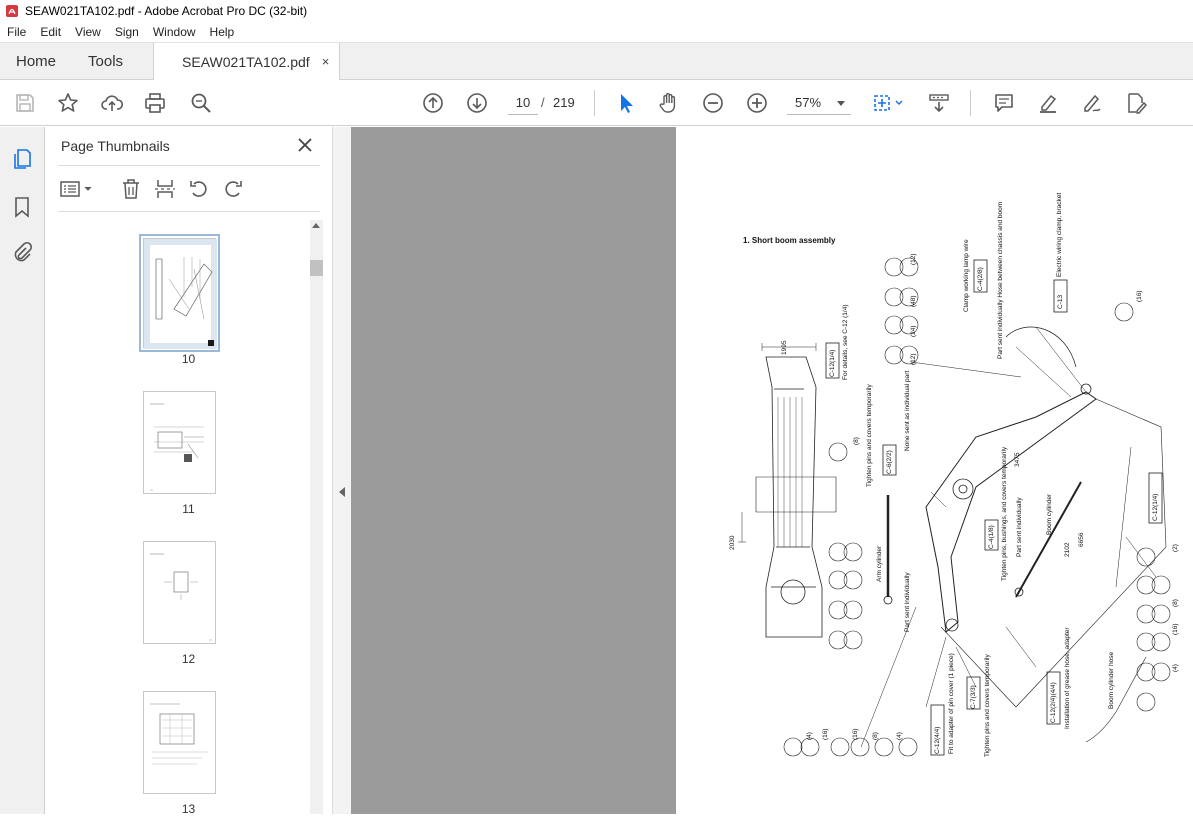  I want to click on edit-pdf-icon, so click(1136, 103).